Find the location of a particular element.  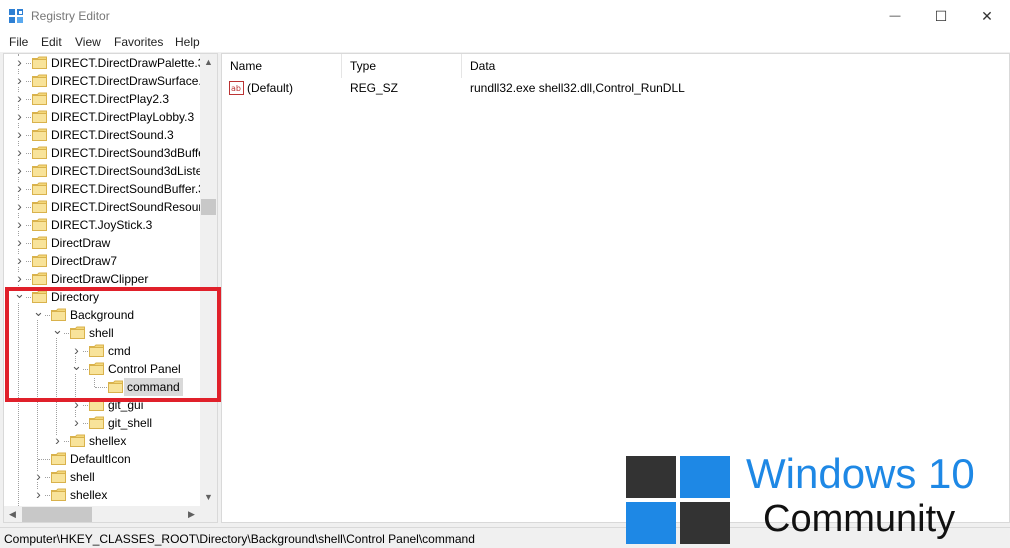

watermark-tile is located at coordinates (705, 523).